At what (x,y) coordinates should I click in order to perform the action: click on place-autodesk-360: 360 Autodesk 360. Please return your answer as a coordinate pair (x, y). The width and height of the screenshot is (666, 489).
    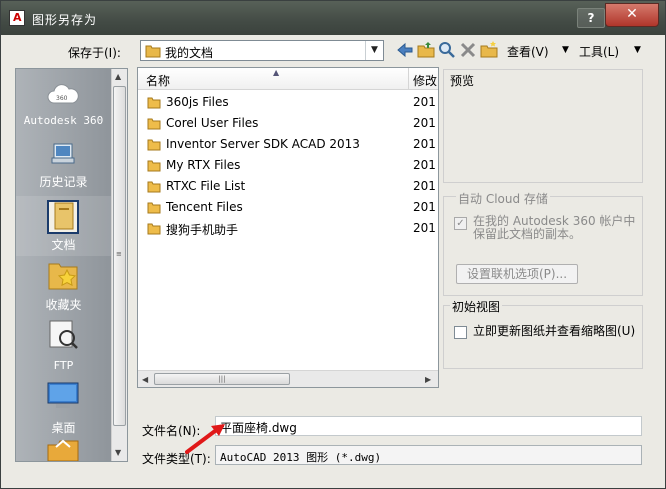
    Looking at the image, I should click on (63, 104).